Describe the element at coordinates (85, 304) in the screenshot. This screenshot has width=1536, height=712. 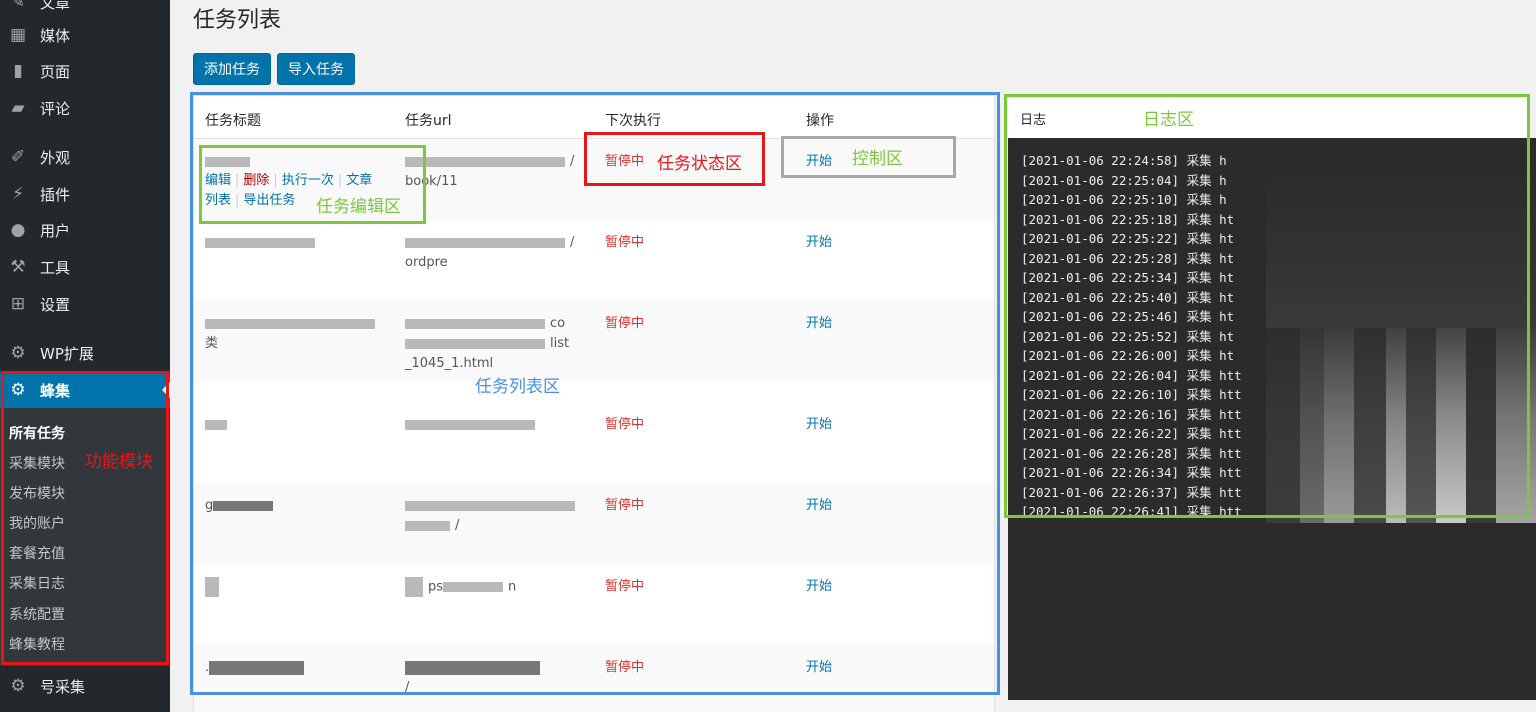
I see `menu-settings: ⊞ 设置` at that location.